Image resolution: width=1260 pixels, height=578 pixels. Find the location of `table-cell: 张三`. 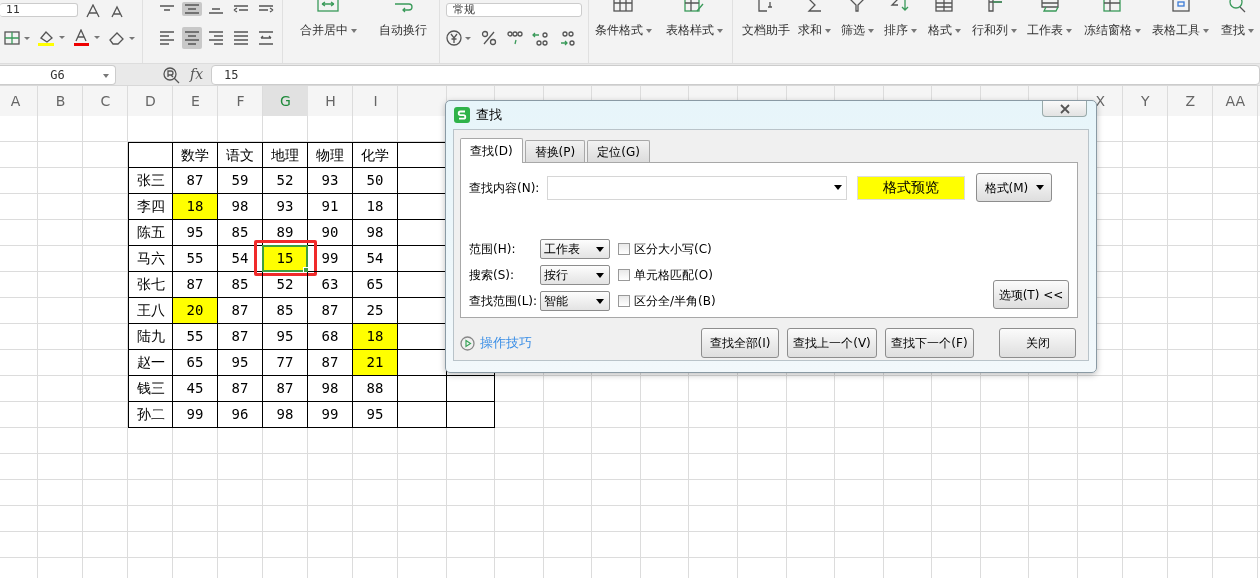

table-cell: 张三 is located at coordinates (150, 181).